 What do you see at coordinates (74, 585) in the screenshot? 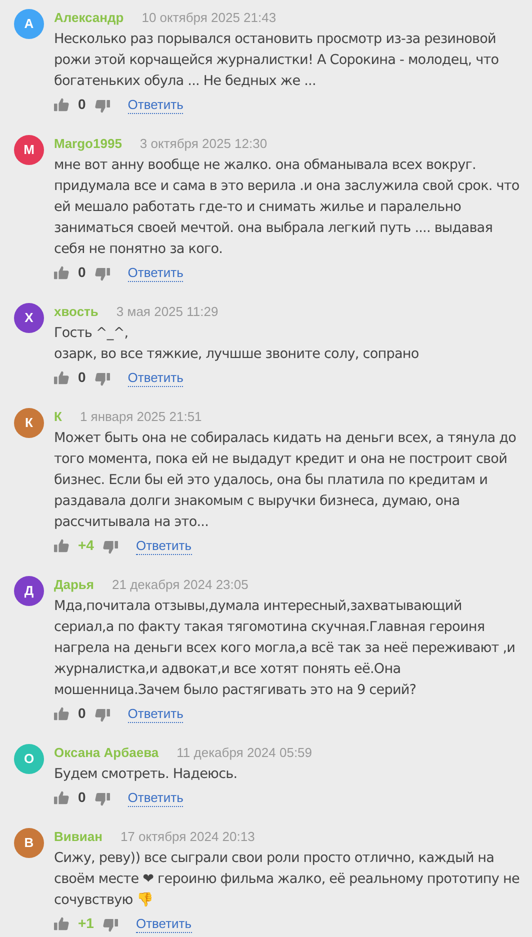
I see `author-name: Дарья` at bounding box center [74, 585].